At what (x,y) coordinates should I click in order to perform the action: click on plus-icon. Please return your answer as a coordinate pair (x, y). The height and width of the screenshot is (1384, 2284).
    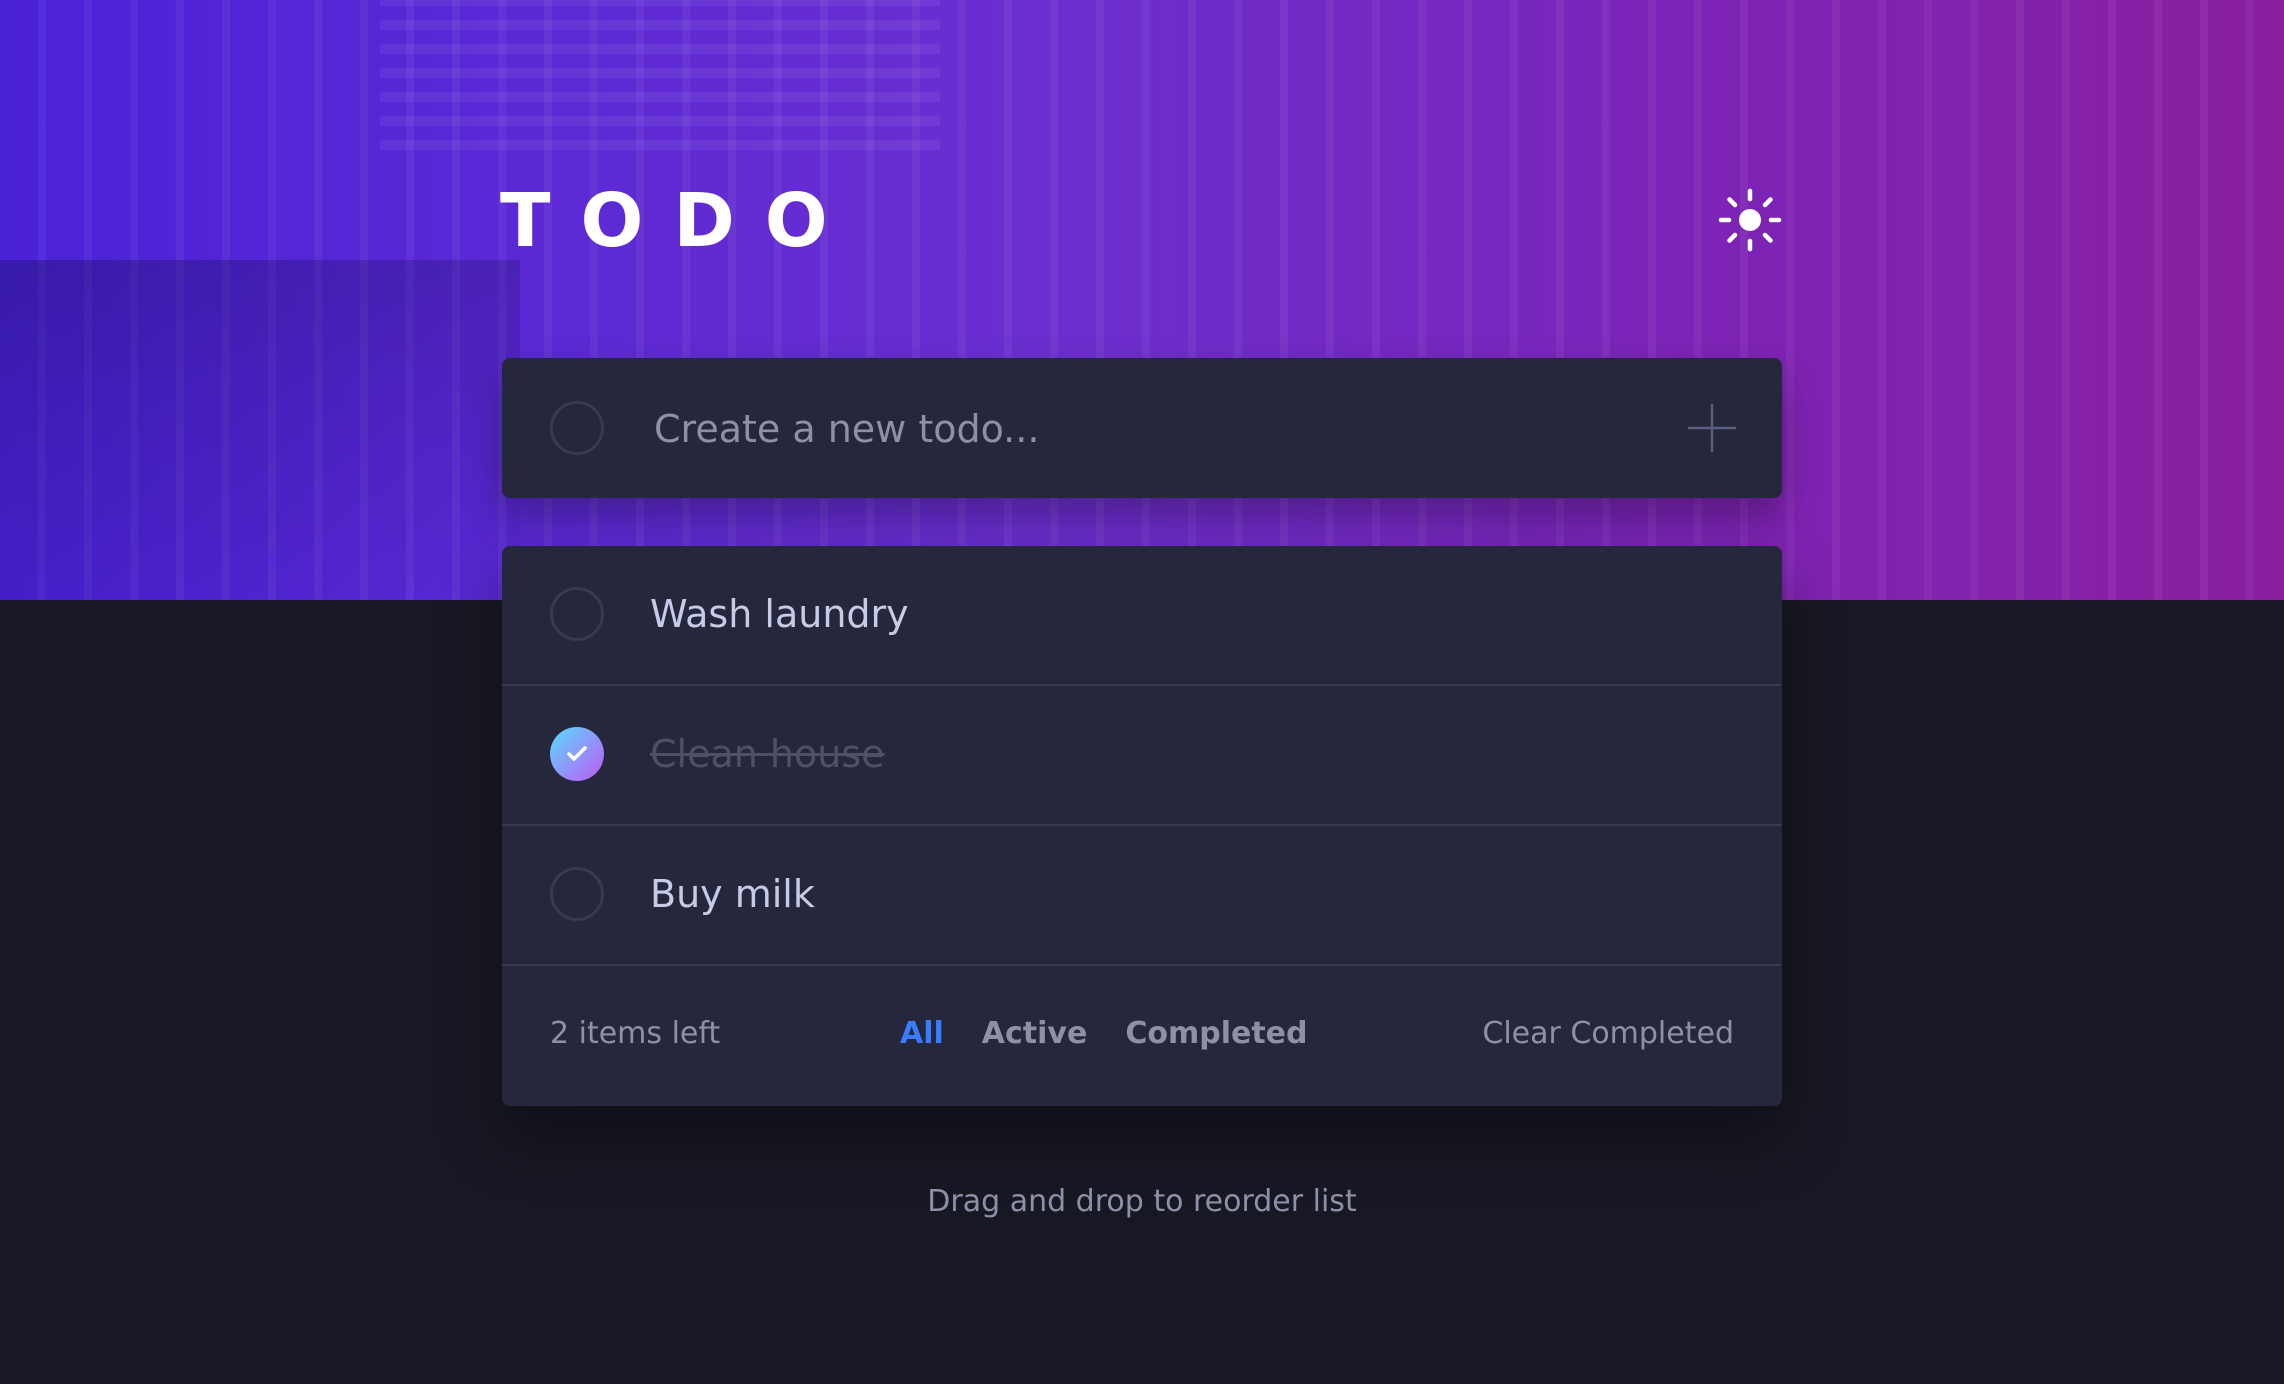
    Looking at the image, I should click on (1712, 428).